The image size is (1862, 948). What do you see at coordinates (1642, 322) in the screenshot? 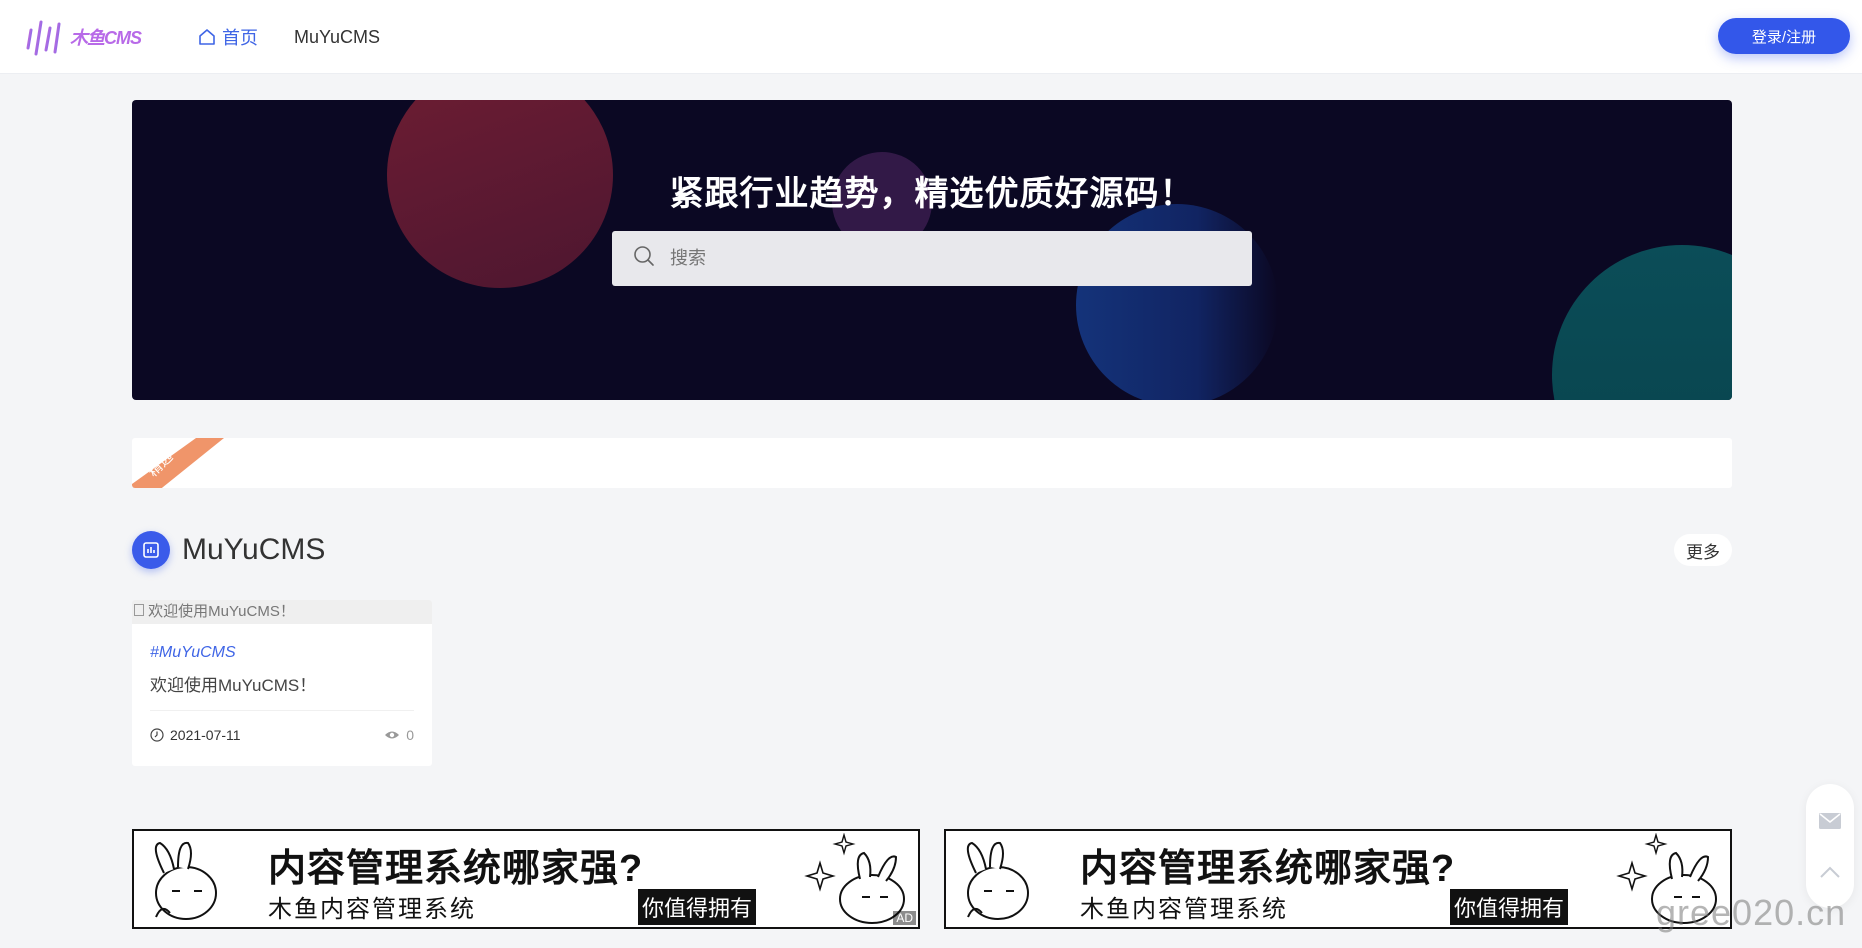
I see `decor-circle` at bounding box center [1642, 322].